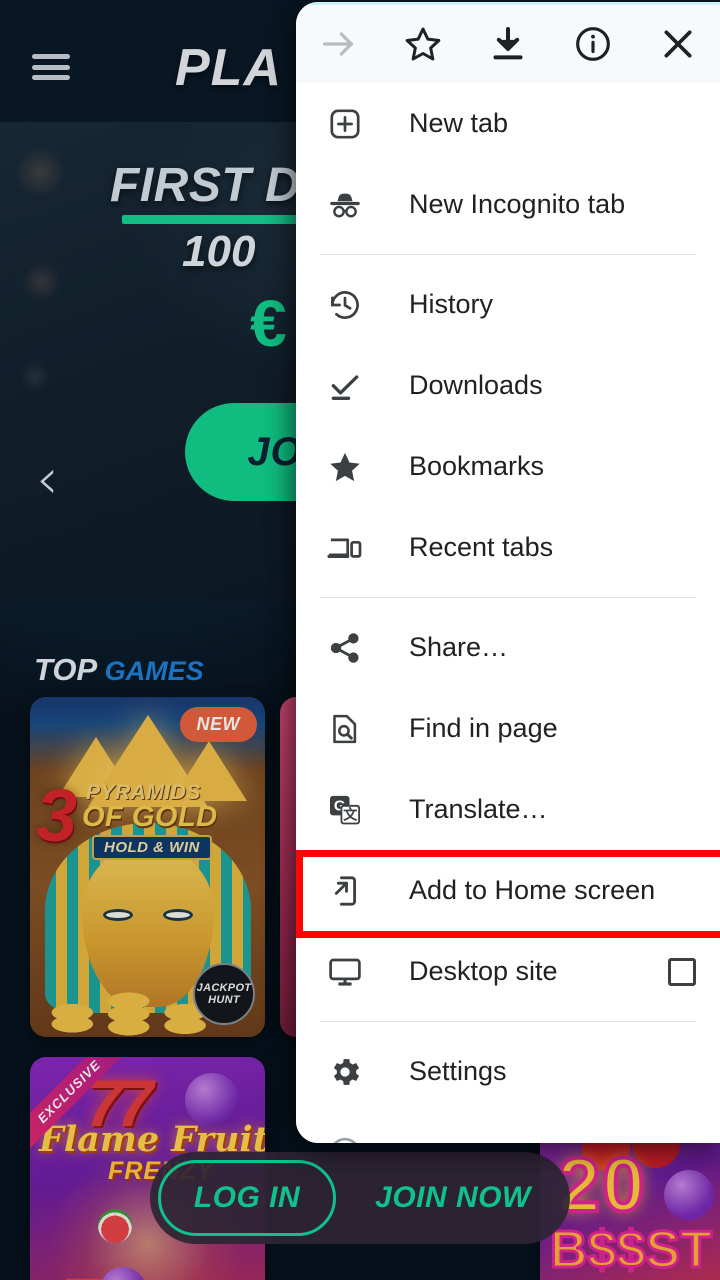  I want to click on menu-item-history: History, so click(508, 304).